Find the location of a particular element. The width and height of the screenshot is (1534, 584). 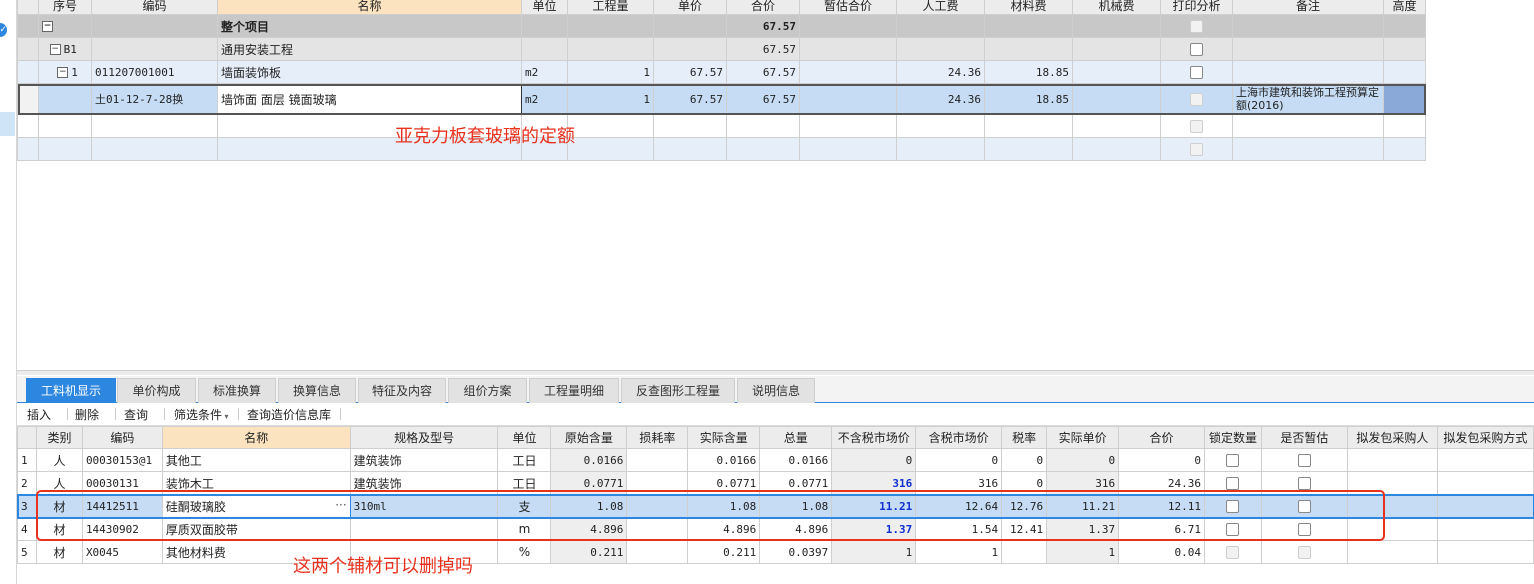

market-price-cell: 0 is located at coordinates (874, 460).